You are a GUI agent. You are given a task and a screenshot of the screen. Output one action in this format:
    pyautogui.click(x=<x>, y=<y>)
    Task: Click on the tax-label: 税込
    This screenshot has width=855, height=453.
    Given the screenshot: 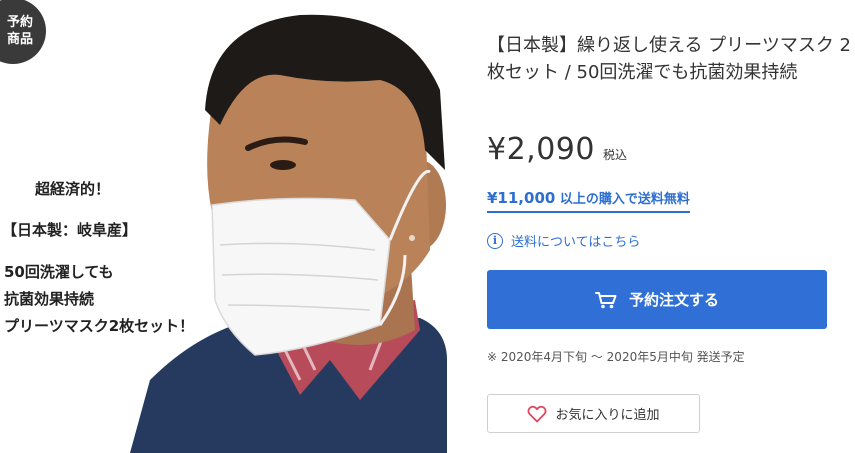 What is the action you would take?
    pyautogui.click(x=614, y=155)
    